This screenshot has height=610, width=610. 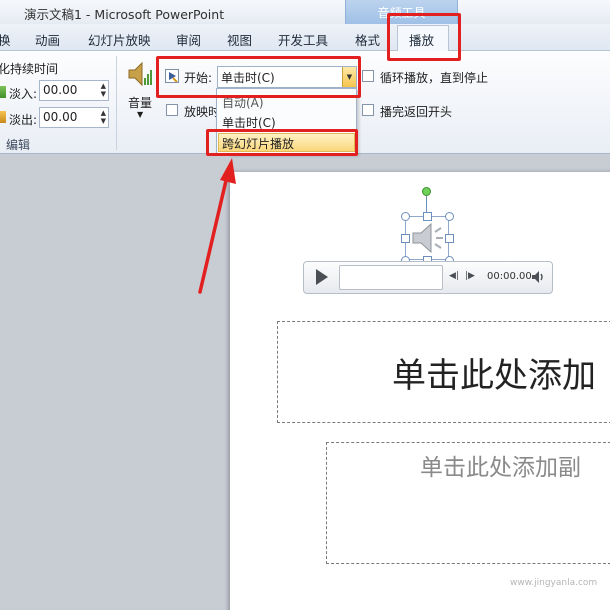 What do you see at coordinates (3, 117) in the screenshot?
I see `fade-out-icon` at bounding box center [3, 117].